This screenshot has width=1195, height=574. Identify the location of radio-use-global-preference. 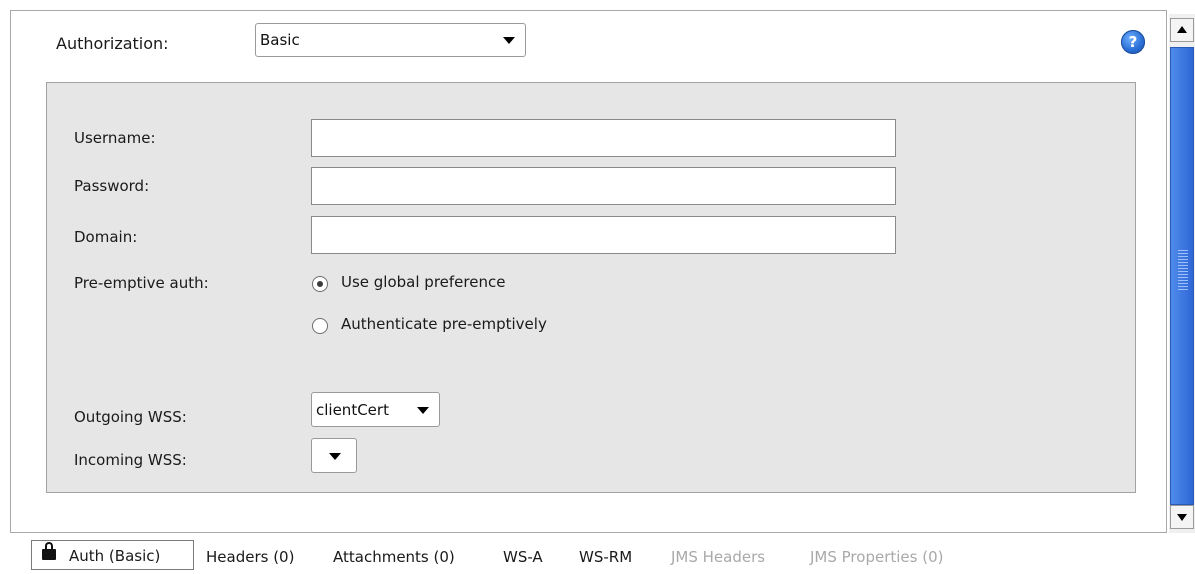
(320, 284).